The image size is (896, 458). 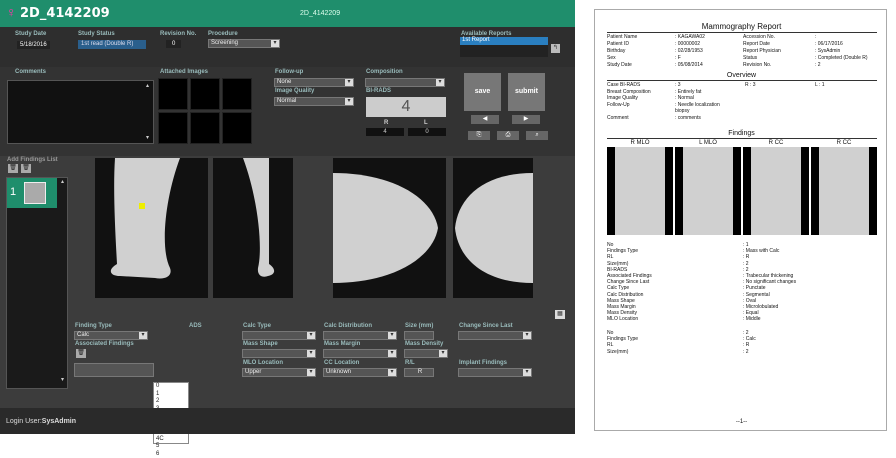 What do you see at coordinates (384, 72) in the screenshot?
I see `composition-label: Composition` at bounding box center [384, 72].